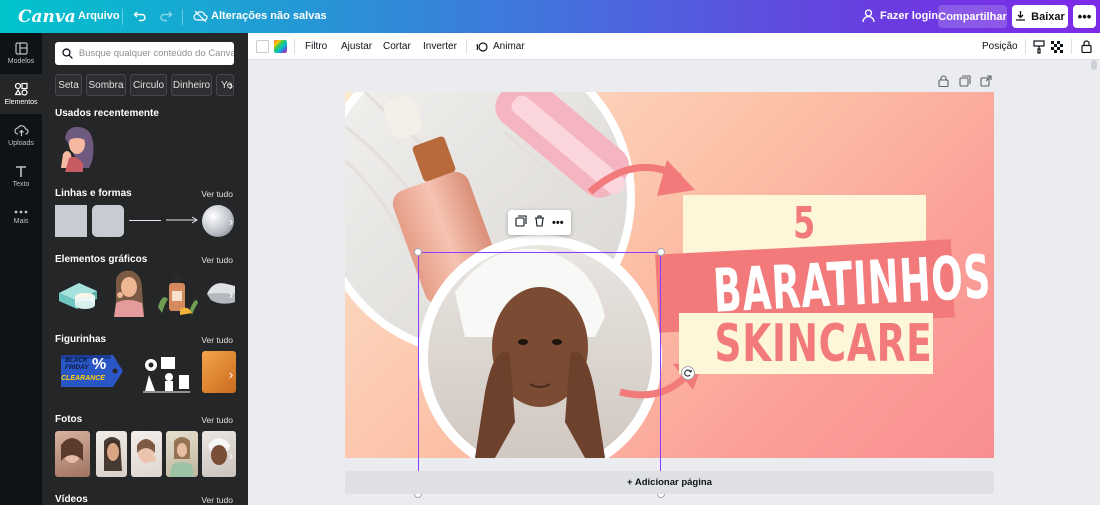 The image size is (1100, 505). Describe the element at coordinates (83, 378) in the screenshot. I see `sticker-clearance: CLEARANCE` at that location.